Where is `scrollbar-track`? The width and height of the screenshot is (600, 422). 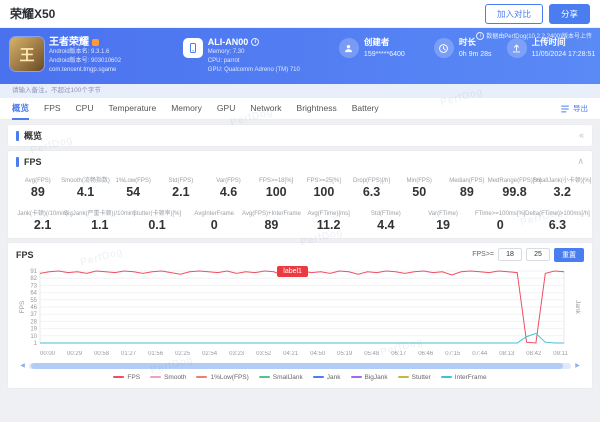 scrollbar-track is located at coordinates (300, 365).